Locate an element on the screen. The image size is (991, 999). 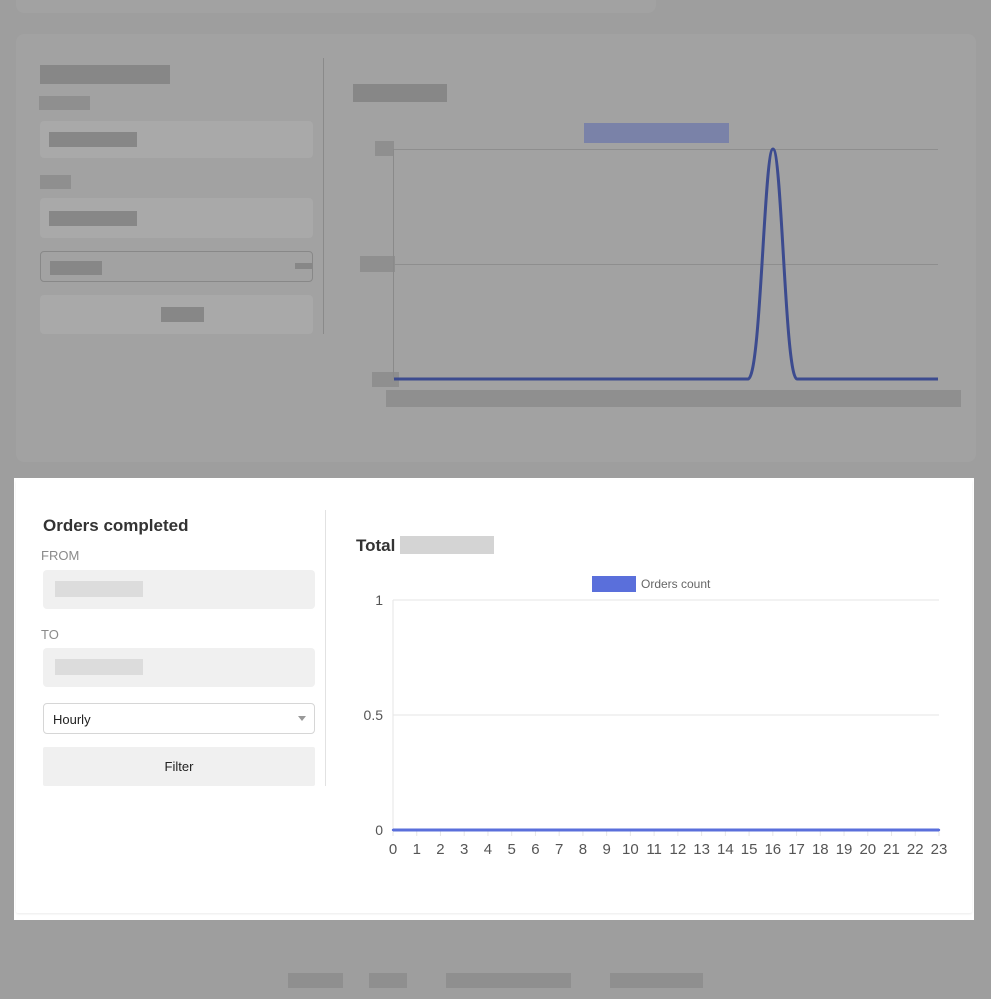
x-tick-label: 9 is located at coordinates (606, 849).